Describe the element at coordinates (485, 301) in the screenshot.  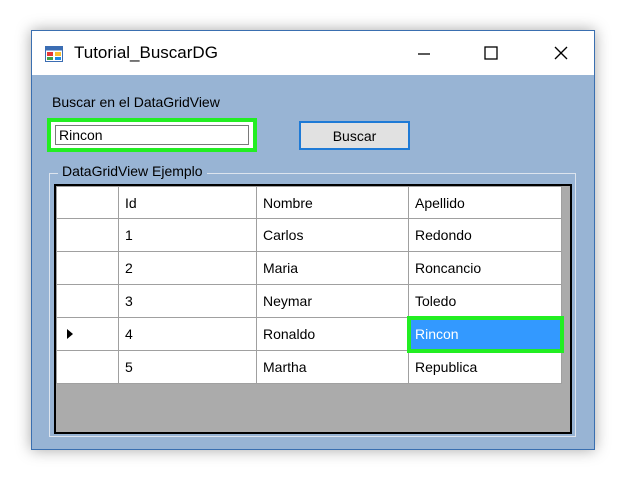
I see `cell-apellido: Toledo` at that location.